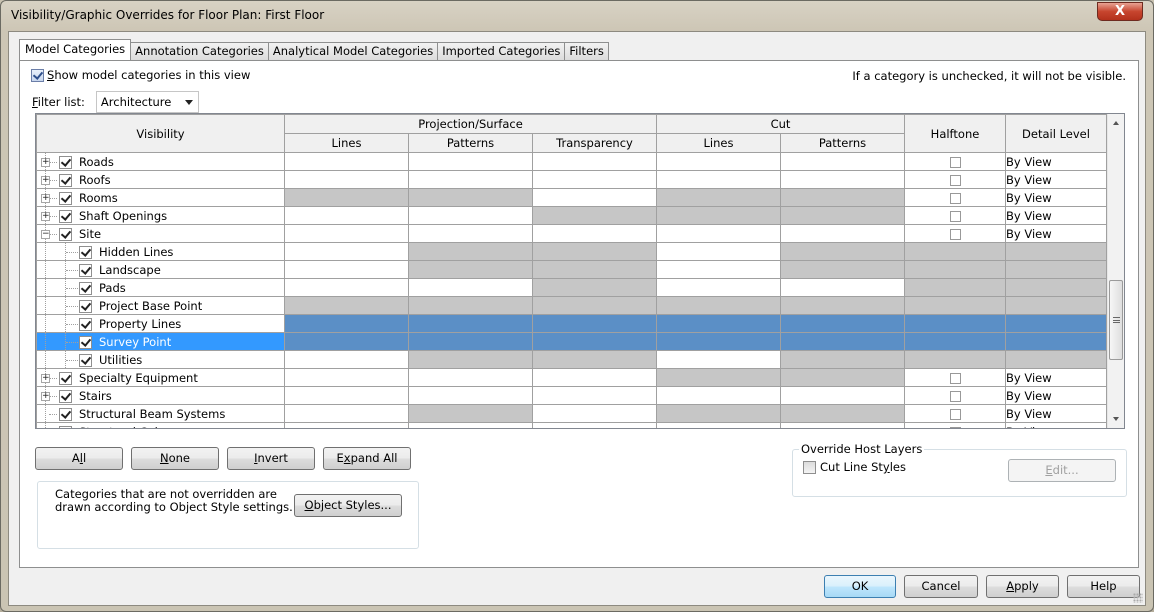 The width and height of the screenshot is (1154, 612). Describe the element at coordinates (79, 458) in the screenshot. I see `all-button: All` at that location.